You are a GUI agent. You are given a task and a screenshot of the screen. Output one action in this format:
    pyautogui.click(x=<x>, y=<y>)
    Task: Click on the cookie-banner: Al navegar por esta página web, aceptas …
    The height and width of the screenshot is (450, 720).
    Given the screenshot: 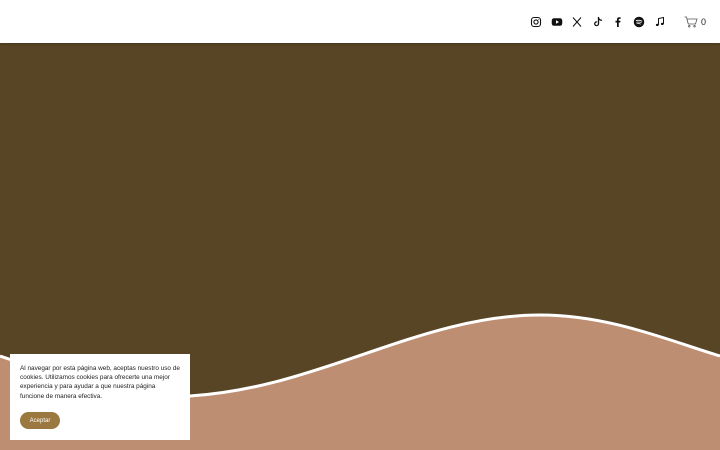 What is the action you would take?
    pyautogui.click(x=100, y=397)
    